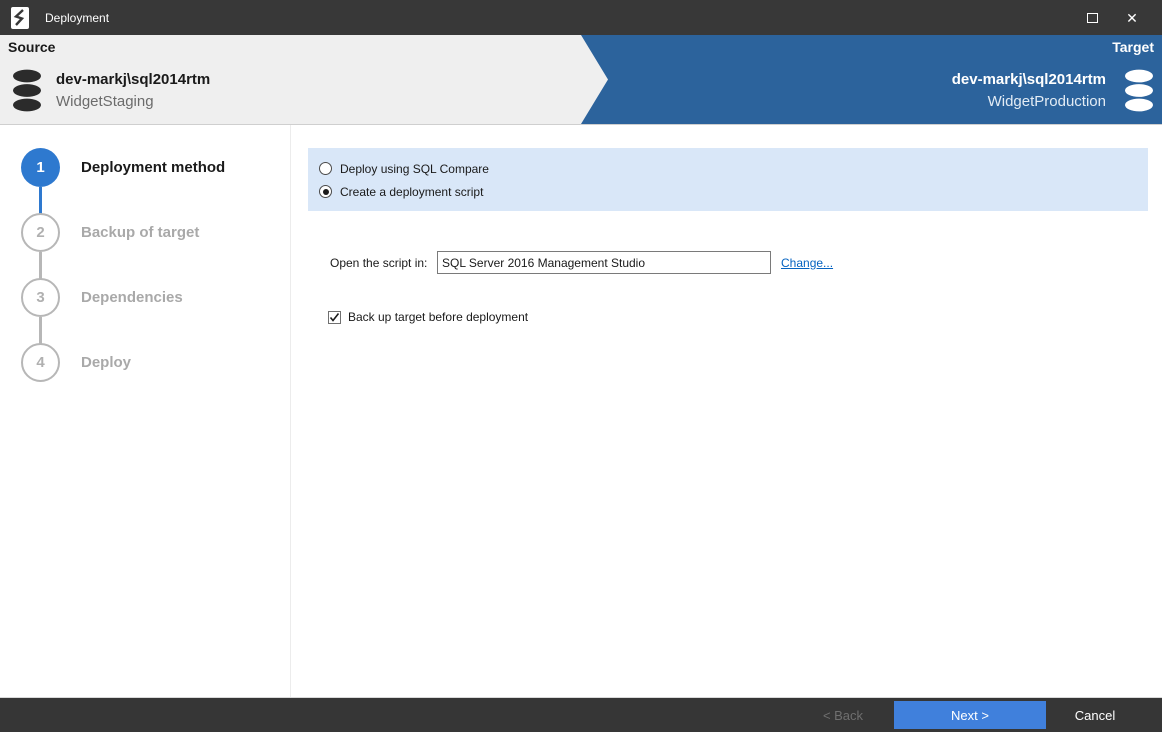 The width and height of the screenshot is (1162, 732). What do you see at coordinates (1028, 79) in the screenshot?
I see `target-server-name: dev-markj\sql2014rtm` at bounding box center [1028, 79].